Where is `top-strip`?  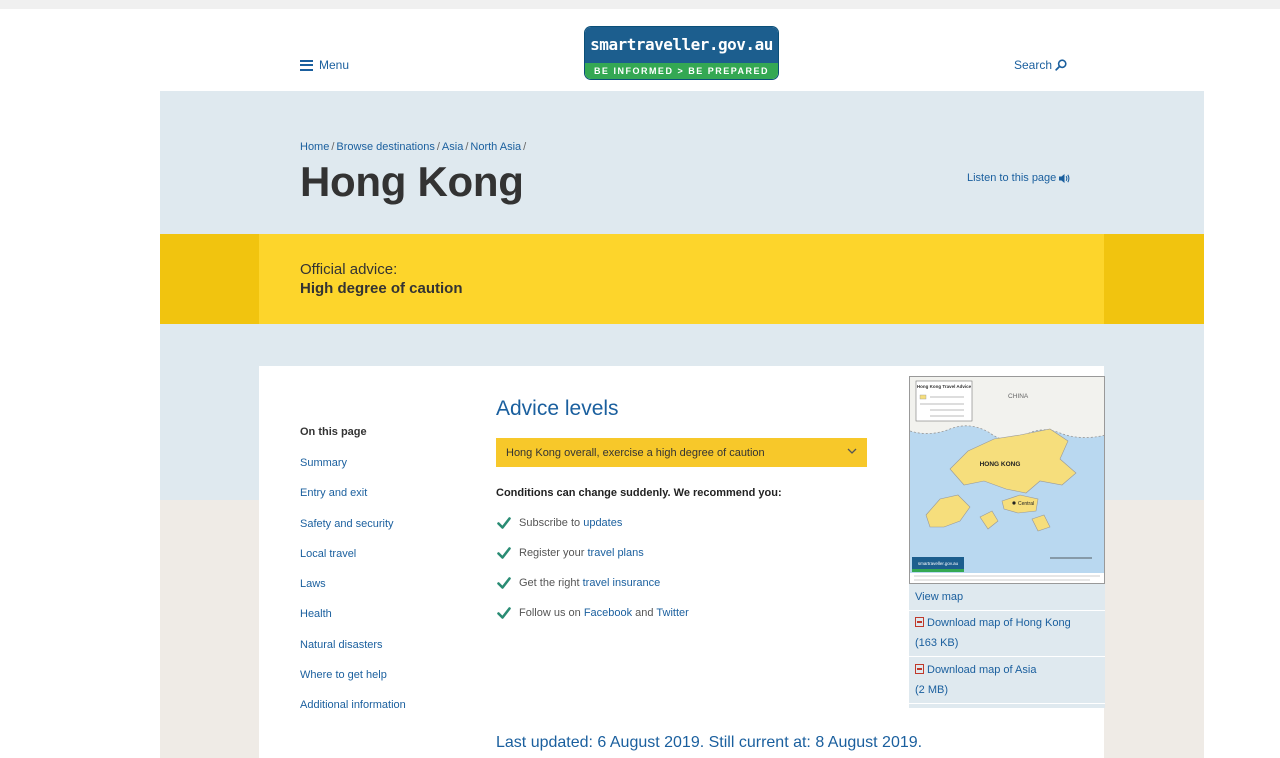 top-strip is located at coordinates (640, 4).